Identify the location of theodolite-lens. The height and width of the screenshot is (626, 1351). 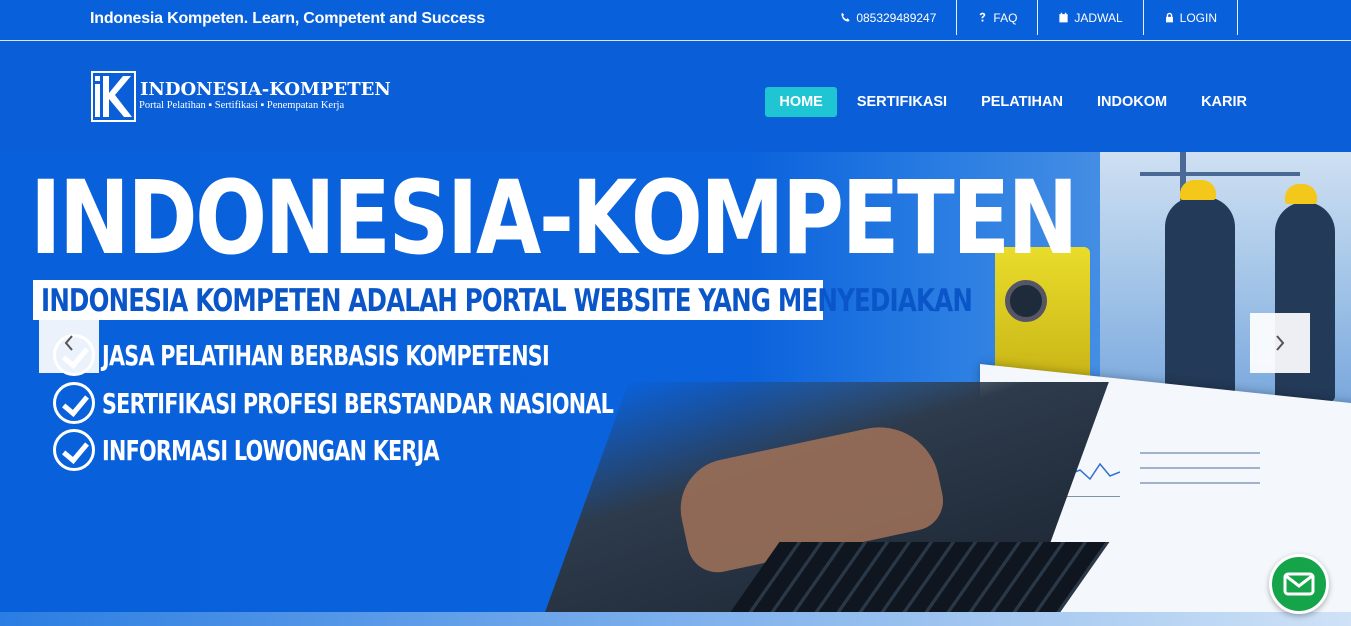
(1026, 301).